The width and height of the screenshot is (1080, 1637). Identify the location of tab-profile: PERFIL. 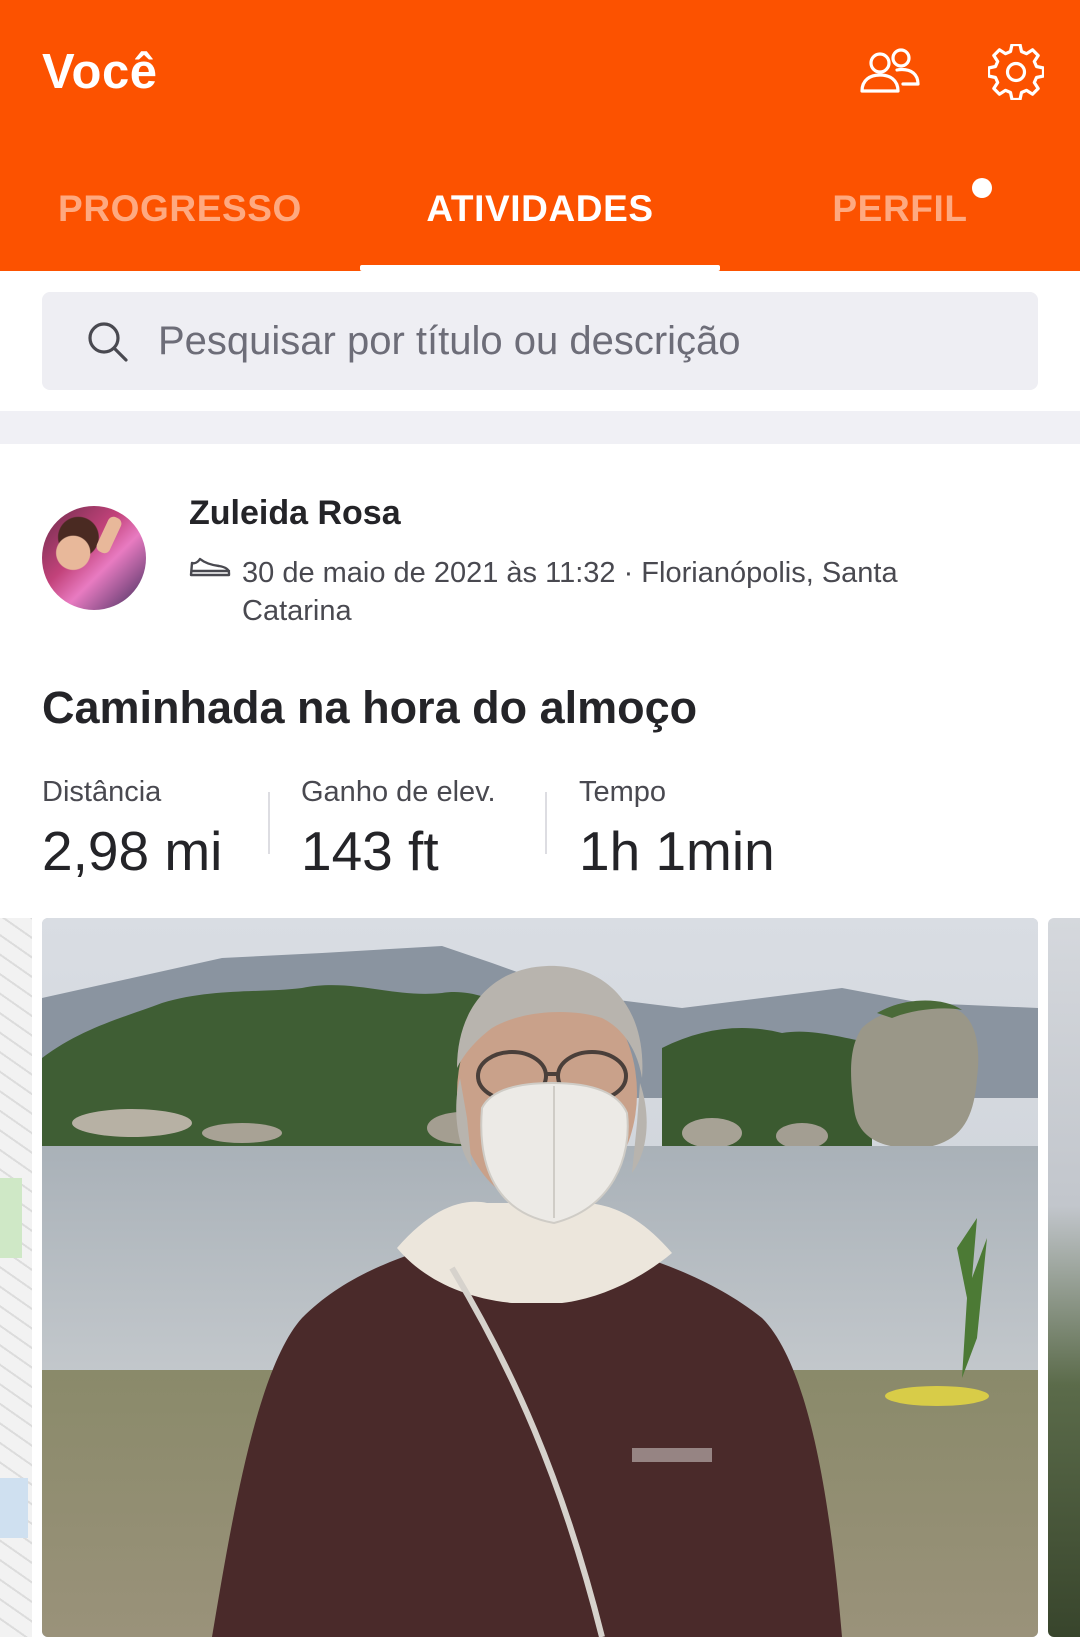
(900, 218).